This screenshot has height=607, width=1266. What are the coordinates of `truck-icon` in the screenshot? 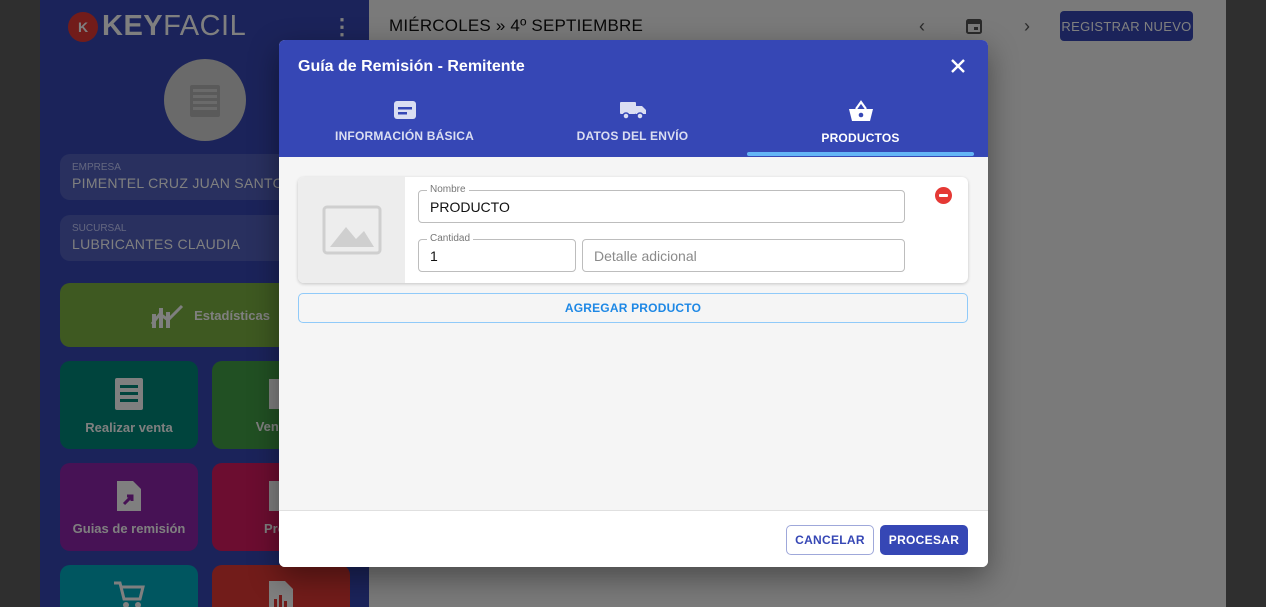 It's located at (632, 111).